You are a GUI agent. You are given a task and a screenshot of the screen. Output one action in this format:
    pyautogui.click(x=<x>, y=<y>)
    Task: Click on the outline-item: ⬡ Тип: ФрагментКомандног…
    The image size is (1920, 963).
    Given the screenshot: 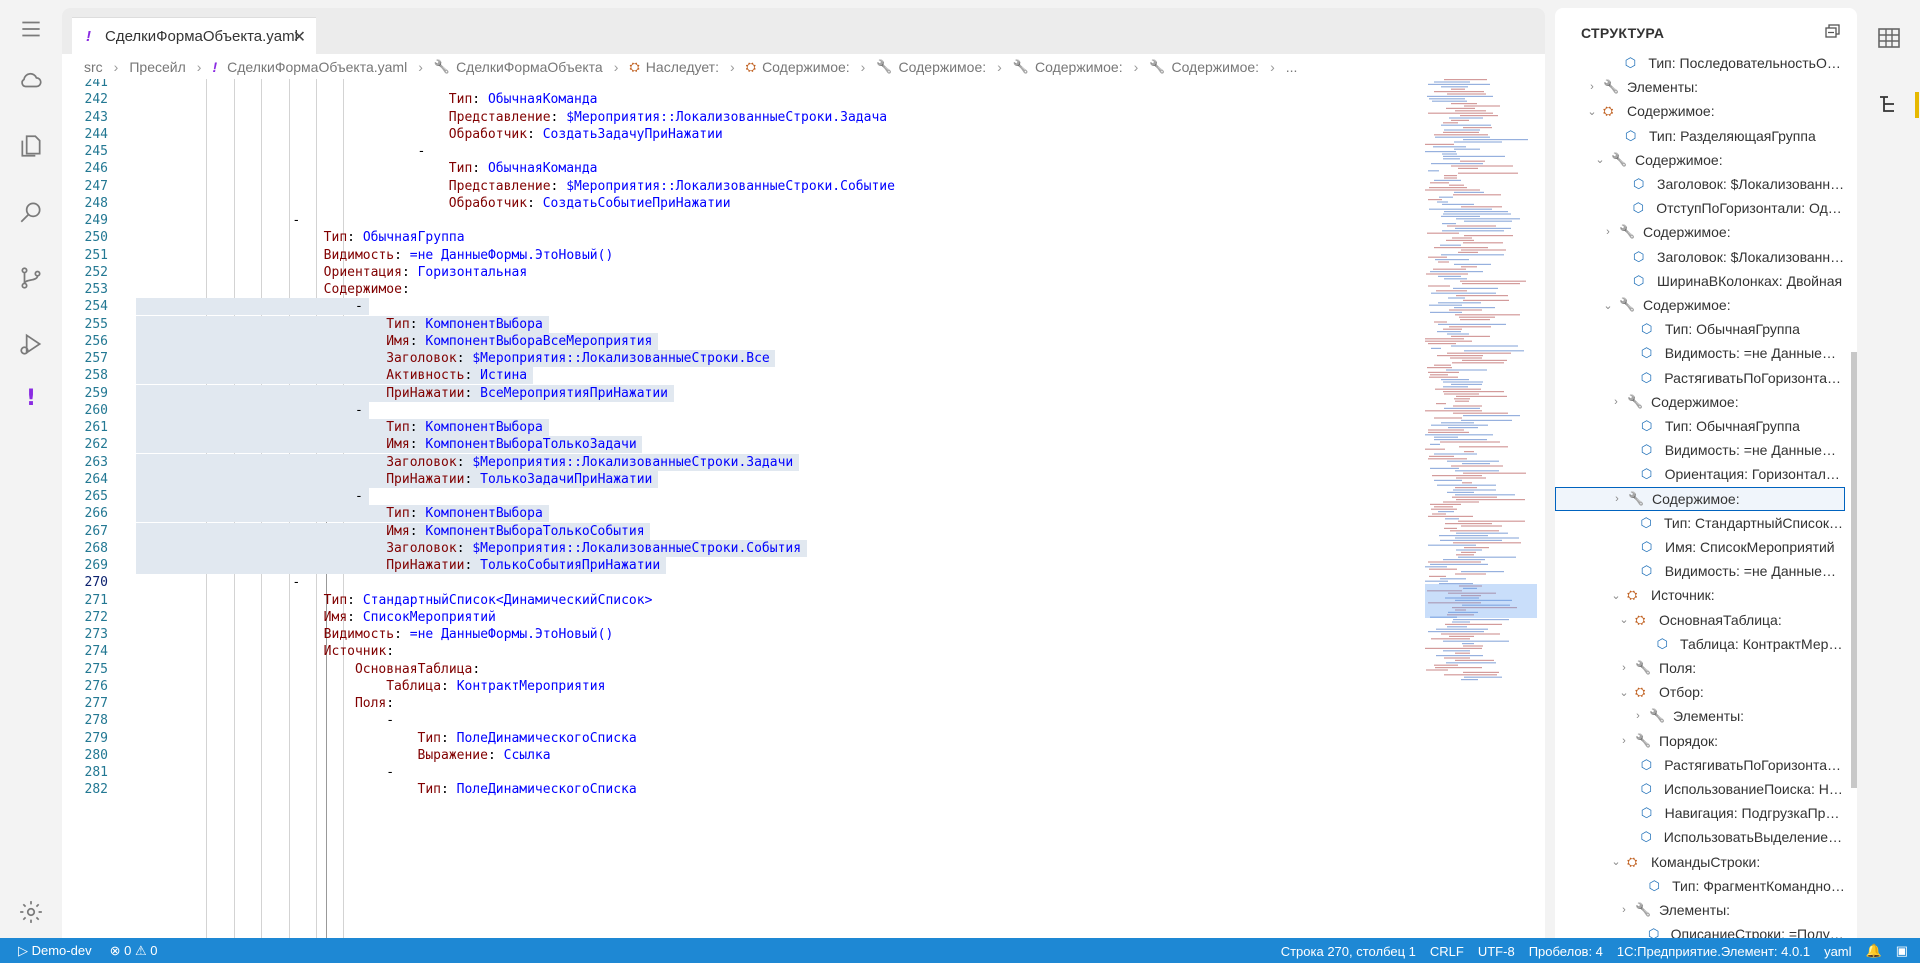 What is the action you would take?
    pyautogui.click(x=1700, y=886)
    